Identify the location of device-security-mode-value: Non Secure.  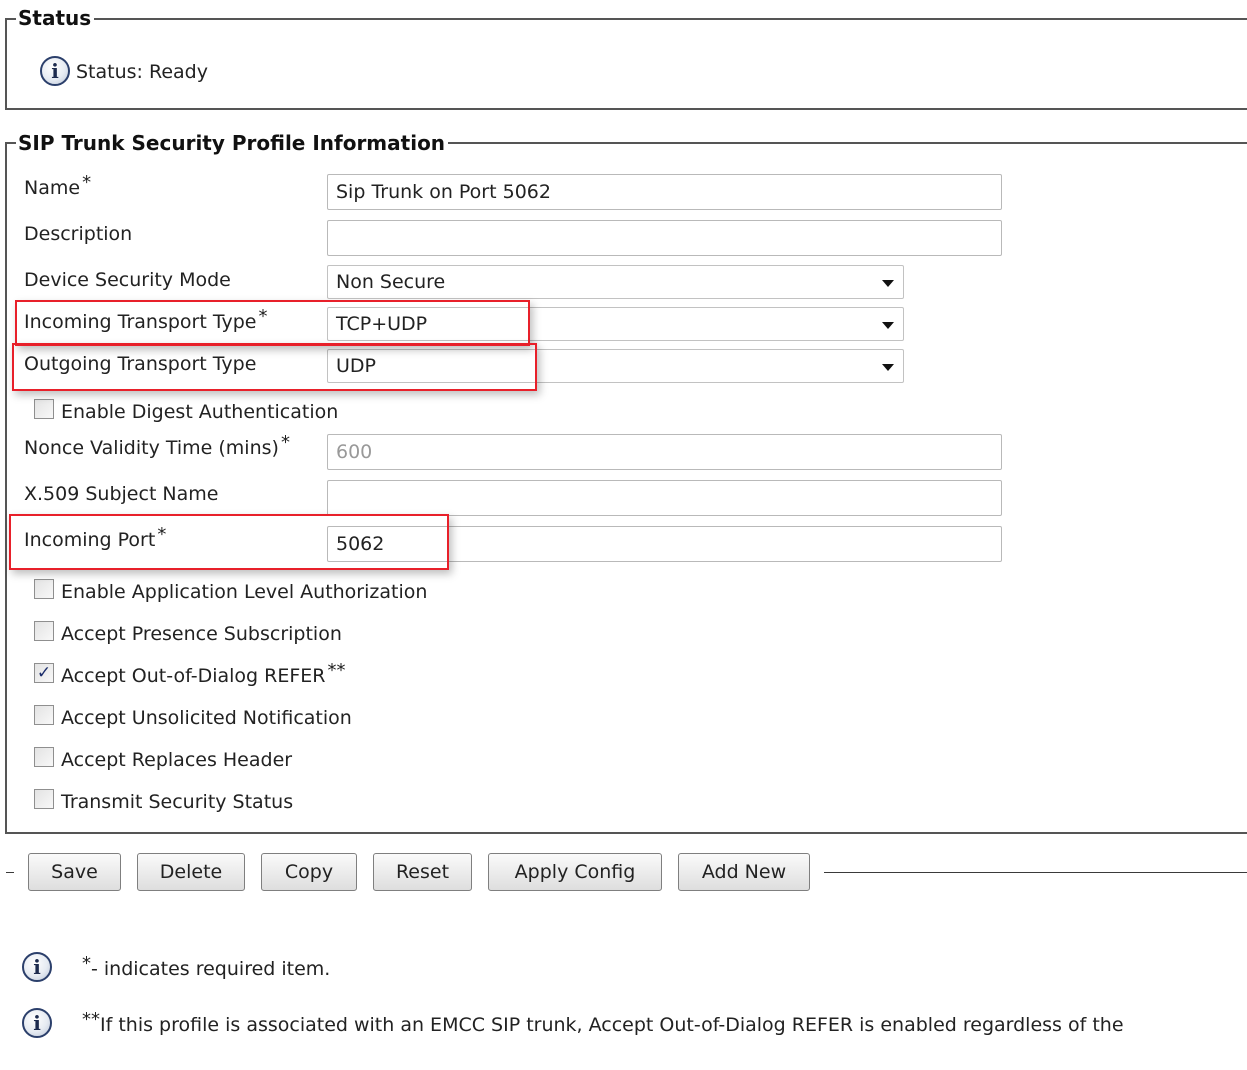
(391, 282).